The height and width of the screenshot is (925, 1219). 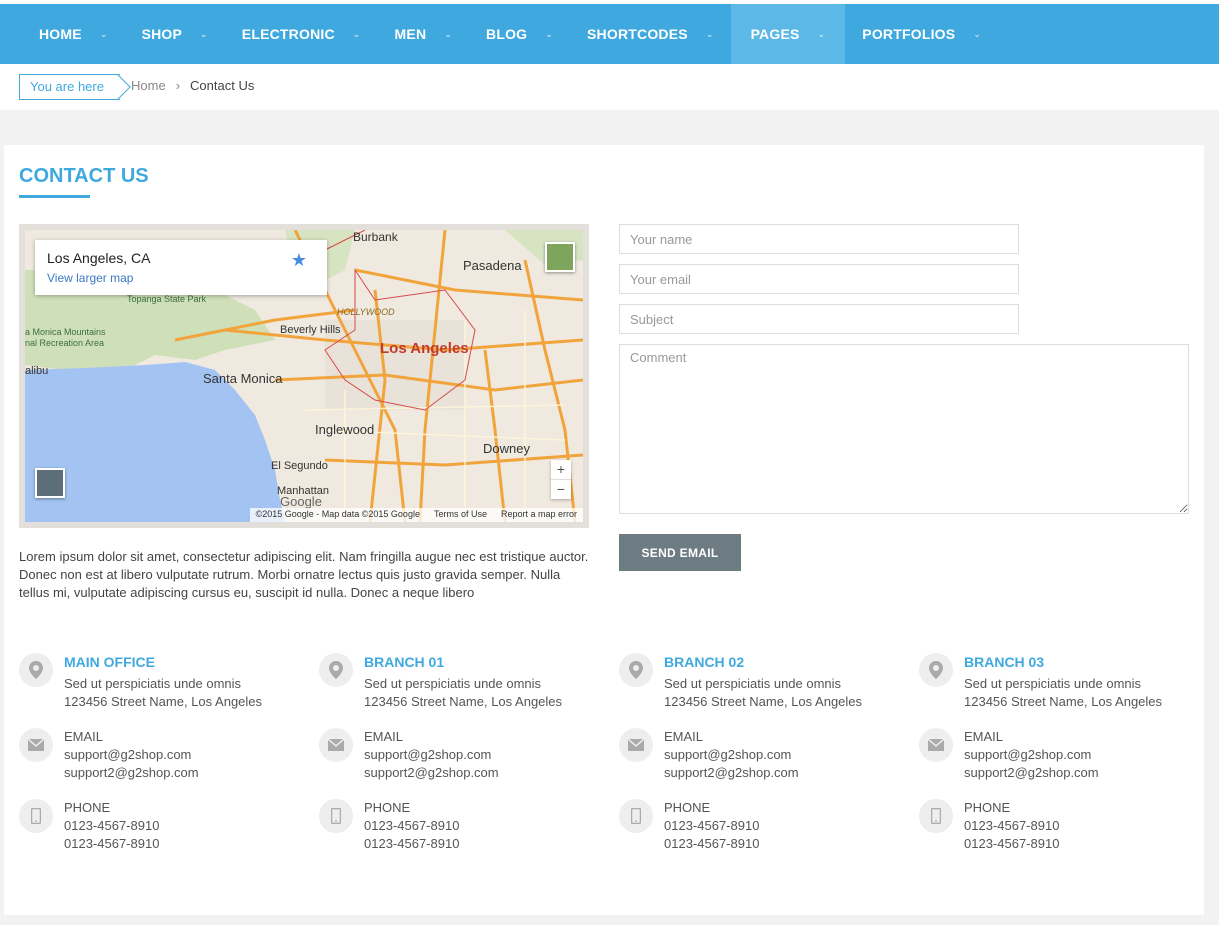 I want to click on nav-item-portfolios: PORTFOLIOS ⌄, so click(x=921, y=34).